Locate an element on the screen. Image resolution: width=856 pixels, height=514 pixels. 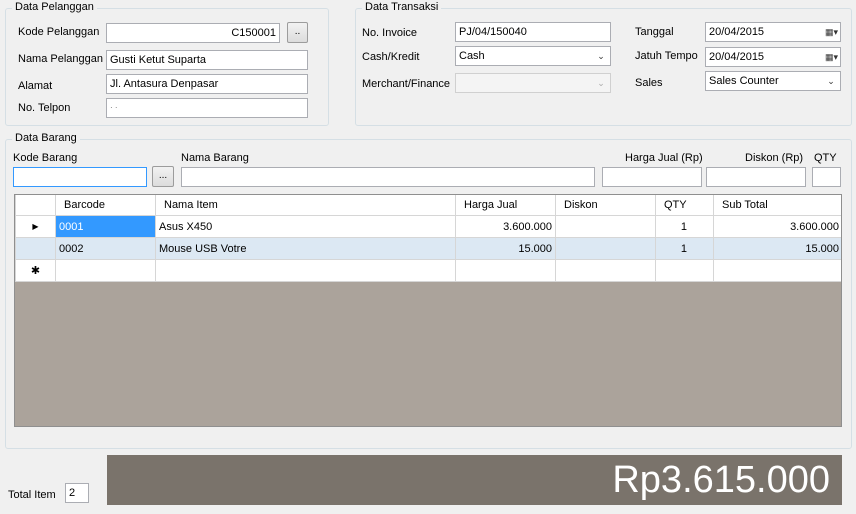
column-header-barcode: Barcode is located at coordinates (105, 205).